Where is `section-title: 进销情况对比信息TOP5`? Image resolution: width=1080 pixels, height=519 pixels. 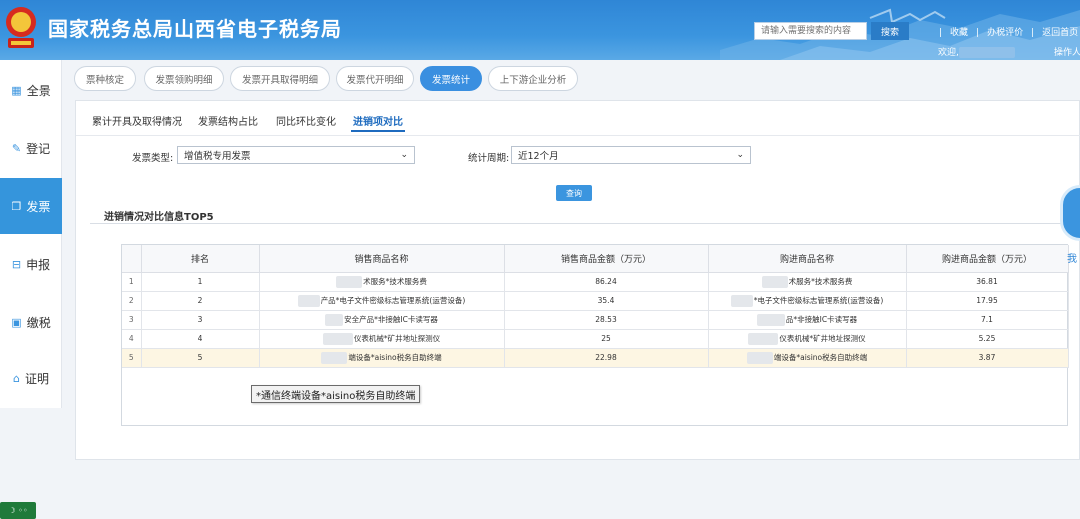
section-title: 进销情况对比信息TOP5 is located at coordinates (159, 217).